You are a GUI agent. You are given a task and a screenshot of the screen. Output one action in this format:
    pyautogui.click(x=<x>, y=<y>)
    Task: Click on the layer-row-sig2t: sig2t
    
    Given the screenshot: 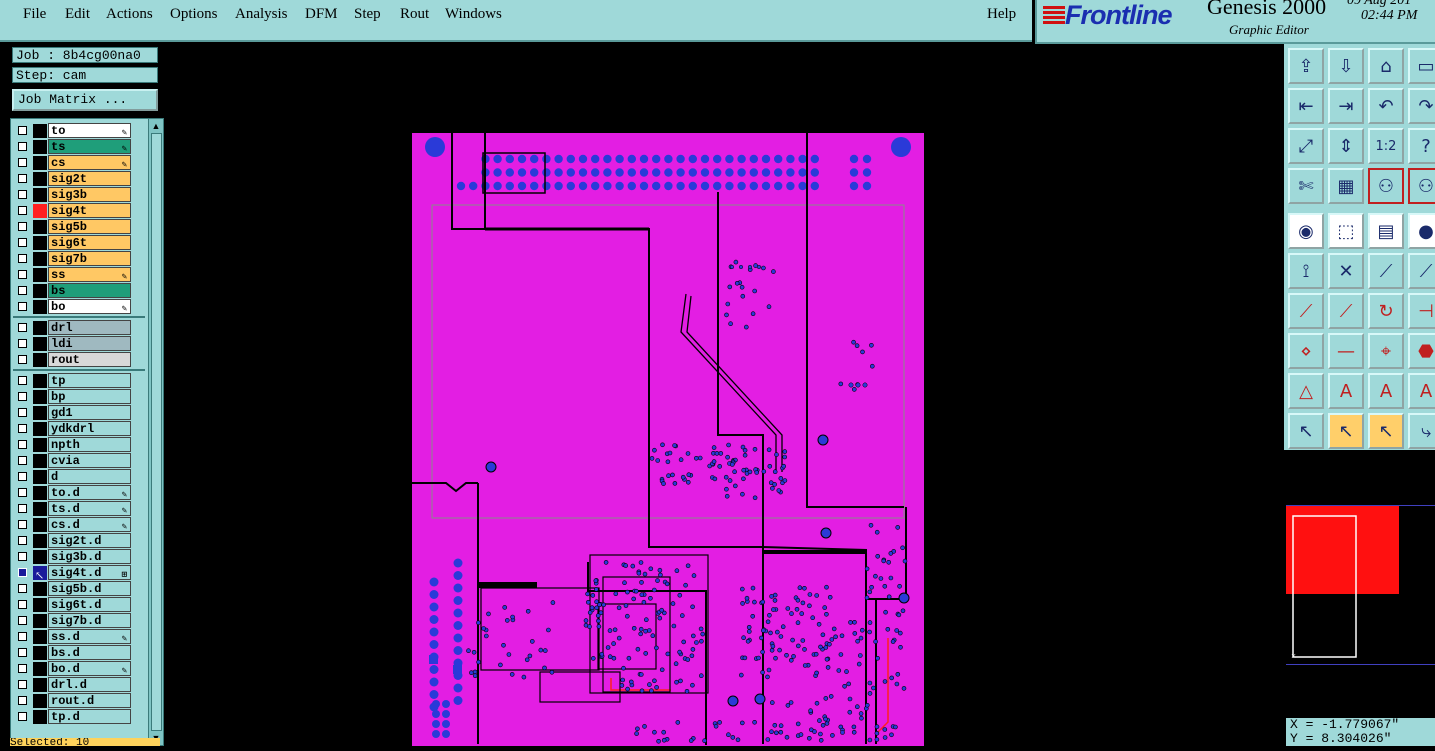 What is the action you would take?
    pyautogui.click(x=79, y=179)
    